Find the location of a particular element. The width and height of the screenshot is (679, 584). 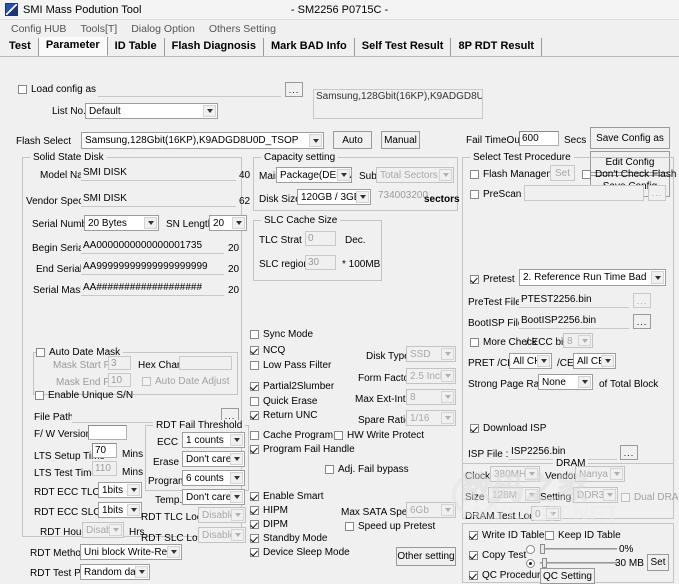

save-config-as-button: Save Config as is located at coordinates (630, 138).